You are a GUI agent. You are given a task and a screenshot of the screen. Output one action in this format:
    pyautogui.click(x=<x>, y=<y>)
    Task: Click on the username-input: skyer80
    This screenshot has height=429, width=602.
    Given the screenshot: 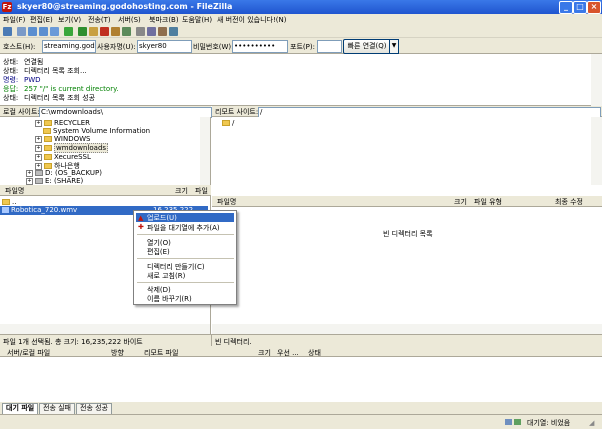 What is the action you would take?
    pyautogui.click(x=164, y=46)
    